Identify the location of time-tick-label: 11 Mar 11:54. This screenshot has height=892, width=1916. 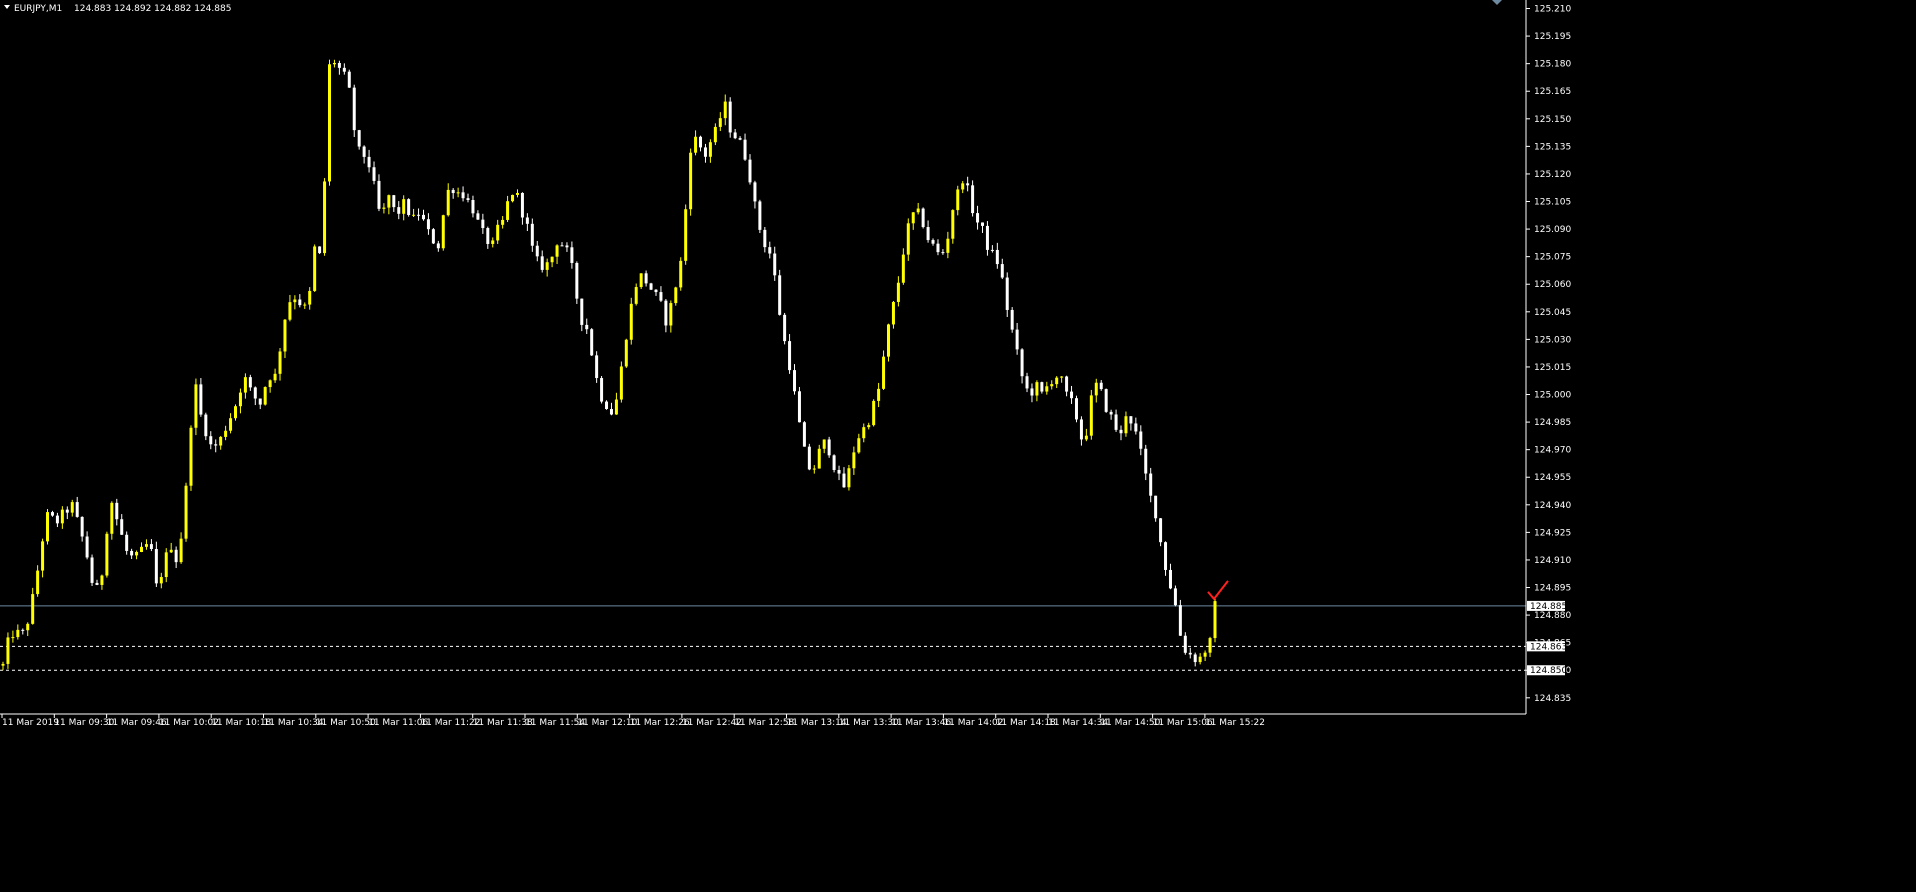
(555, 723).